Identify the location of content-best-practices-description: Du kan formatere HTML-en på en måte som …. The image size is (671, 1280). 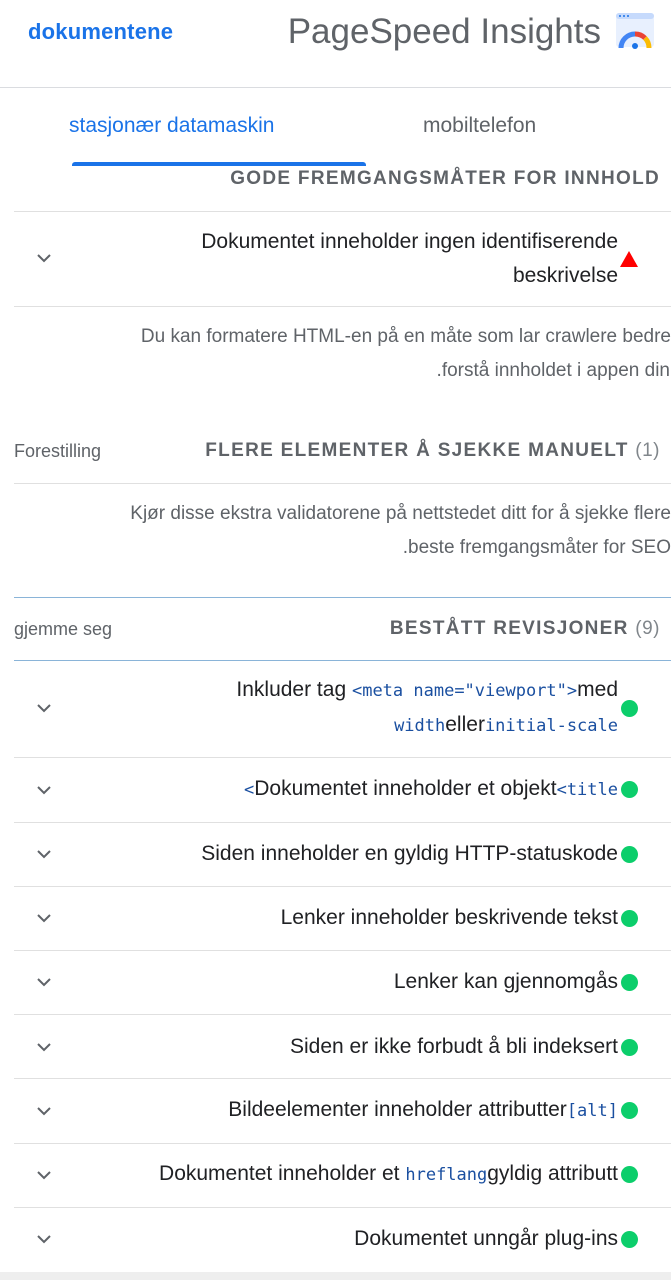
(405, 353).